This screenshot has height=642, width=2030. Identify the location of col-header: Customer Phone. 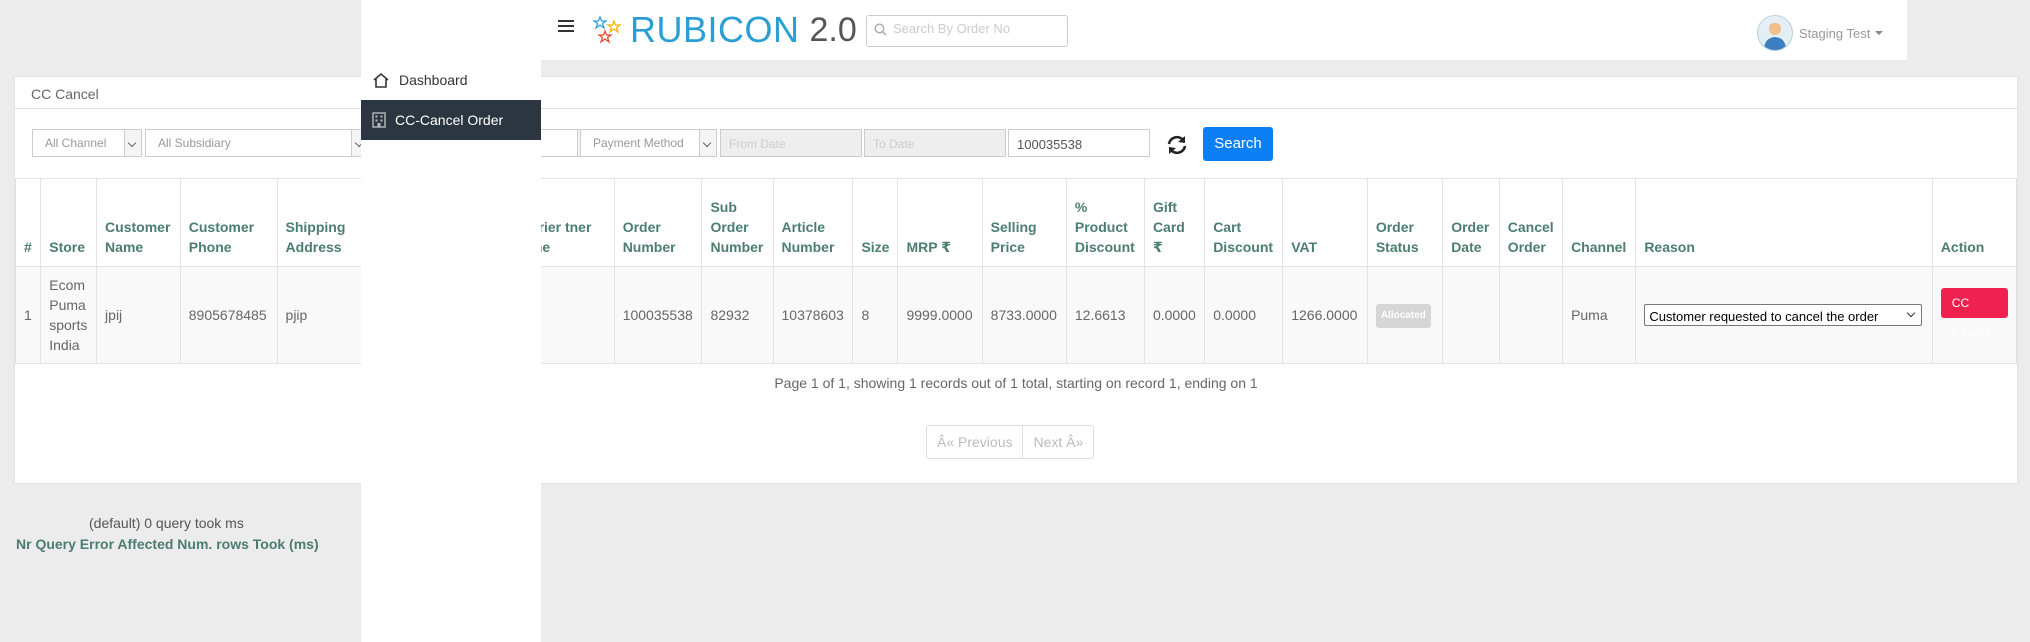
(228, 222).